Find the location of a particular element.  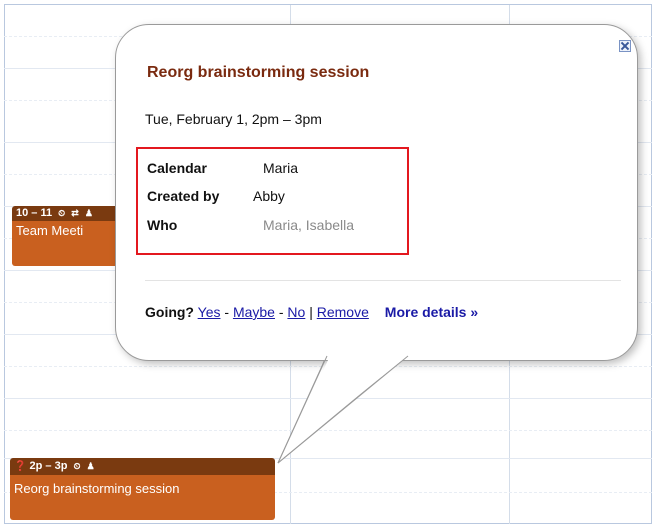

who-value: Maria, Isabella is located at coordinates (309, 225).